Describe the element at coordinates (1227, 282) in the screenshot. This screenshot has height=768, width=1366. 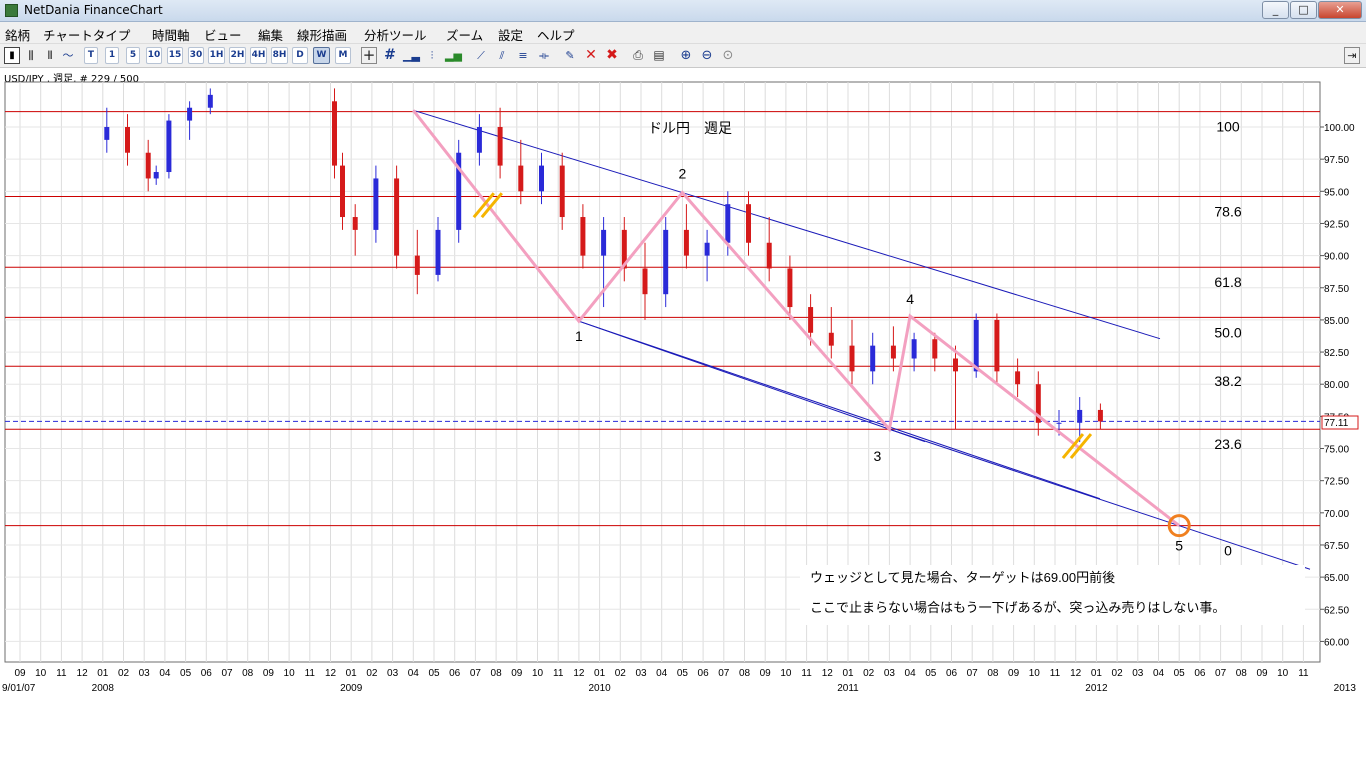
I see `fib-level-label: 61.8` at that location.